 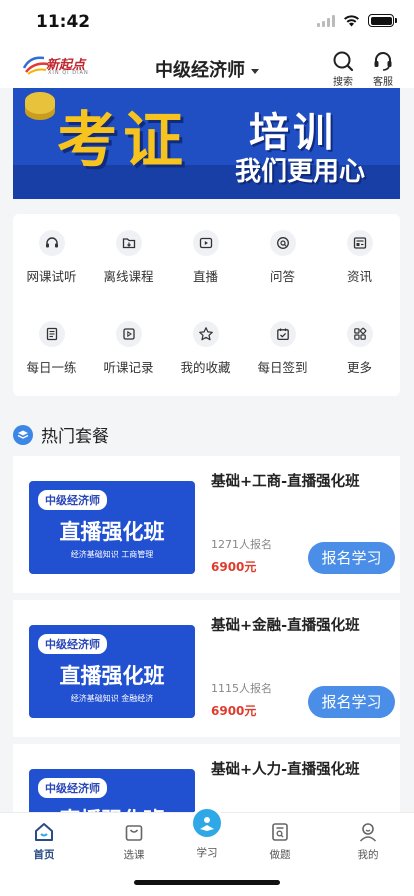 I want to click on enrollment-count: 1115人报名, so click(x=241, y=688).